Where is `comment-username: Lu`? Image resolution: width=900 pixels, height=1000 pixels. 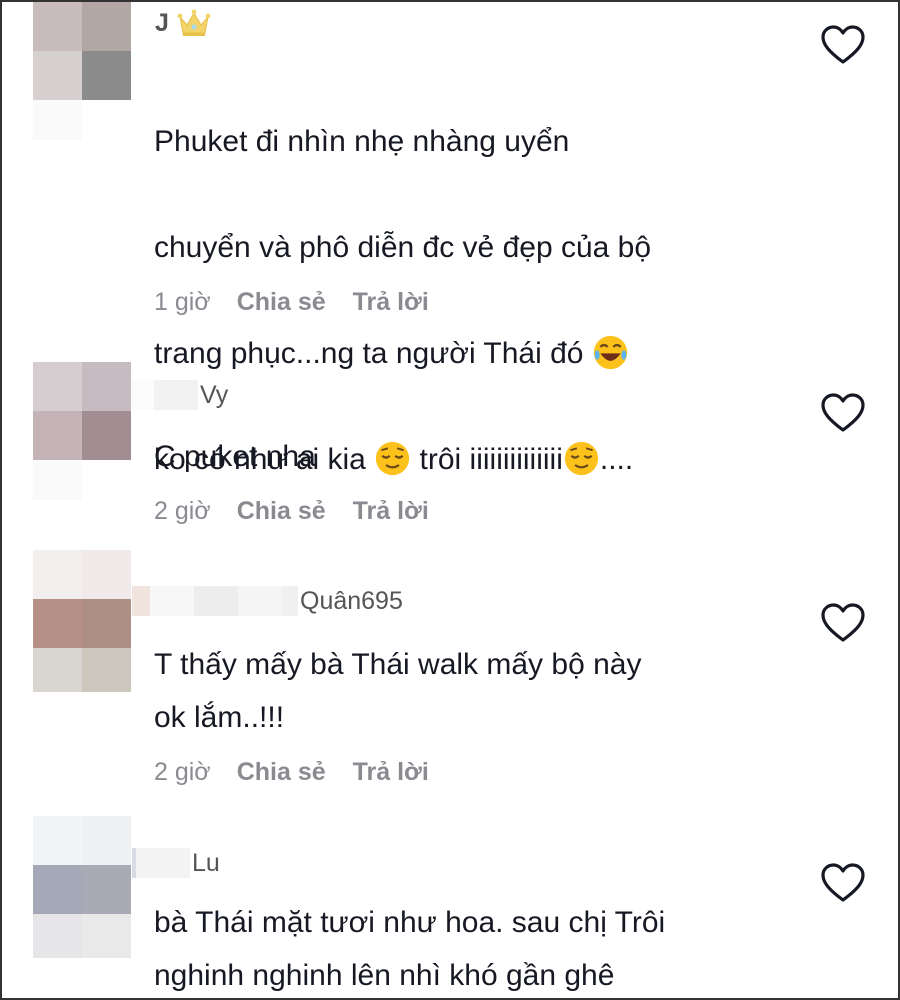
comment-username: Lu is located at coordinates (176, 863).